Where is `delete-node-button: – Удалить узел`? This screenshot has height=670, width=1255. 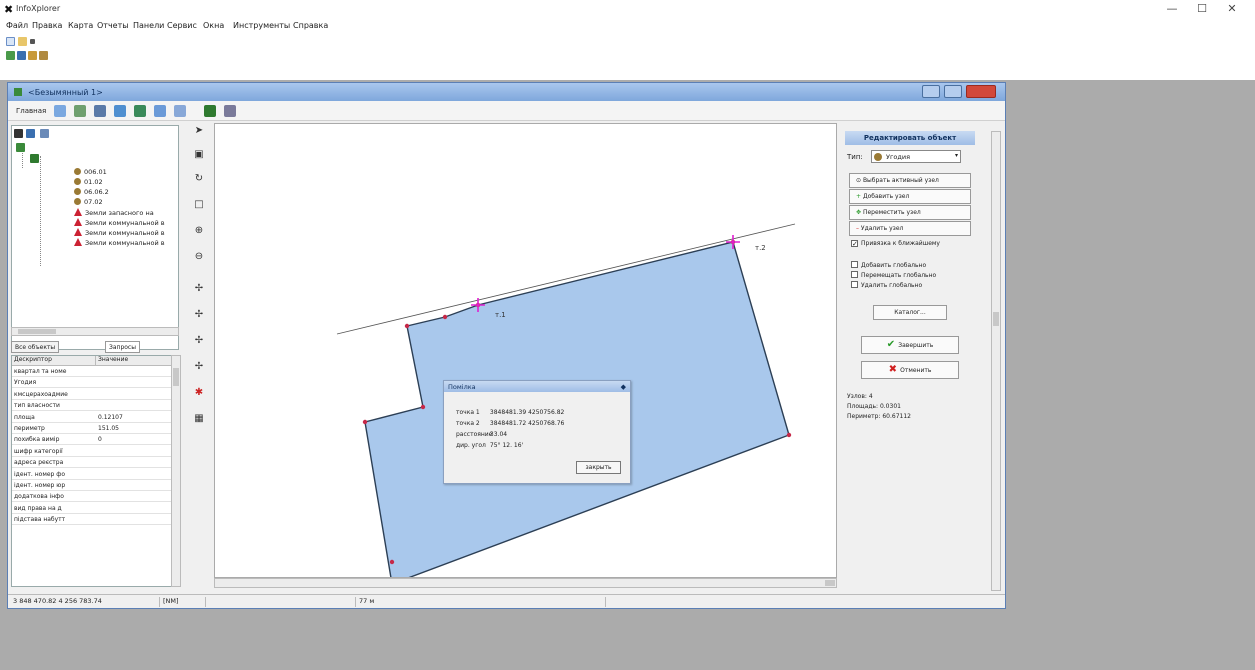 delete-node-button: – Удалить узел is located at coordinates (910, 228).